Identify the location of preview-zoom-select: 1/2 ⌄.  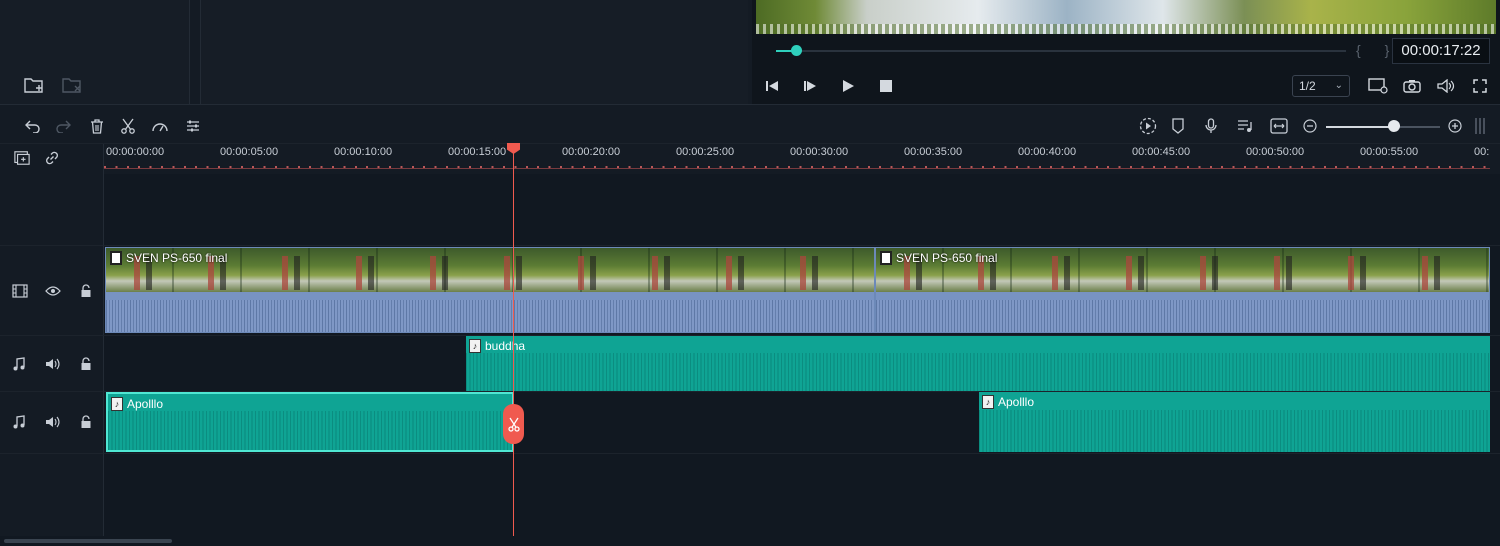
(1321, 86).